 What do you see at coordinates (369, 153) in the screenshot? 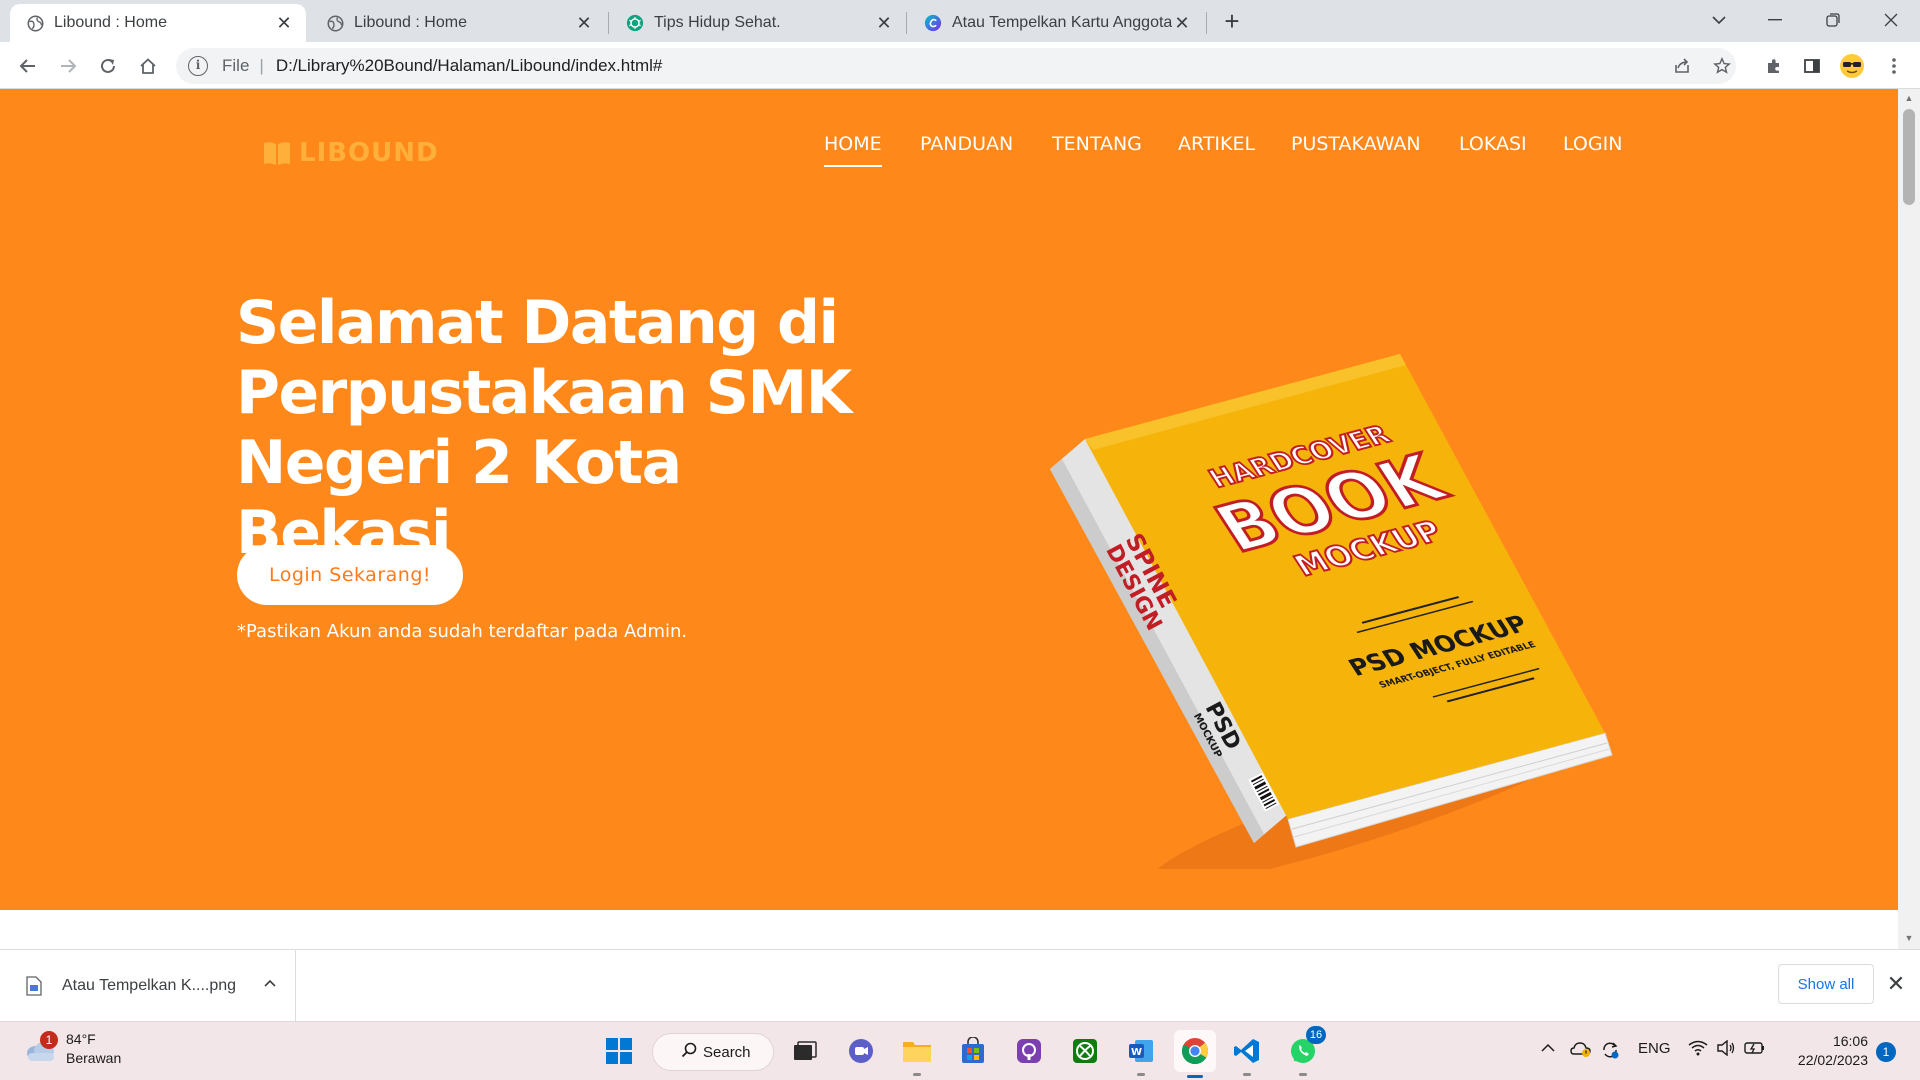
I see `logo-text: LIBOUND` at bounding box center [369, 153].